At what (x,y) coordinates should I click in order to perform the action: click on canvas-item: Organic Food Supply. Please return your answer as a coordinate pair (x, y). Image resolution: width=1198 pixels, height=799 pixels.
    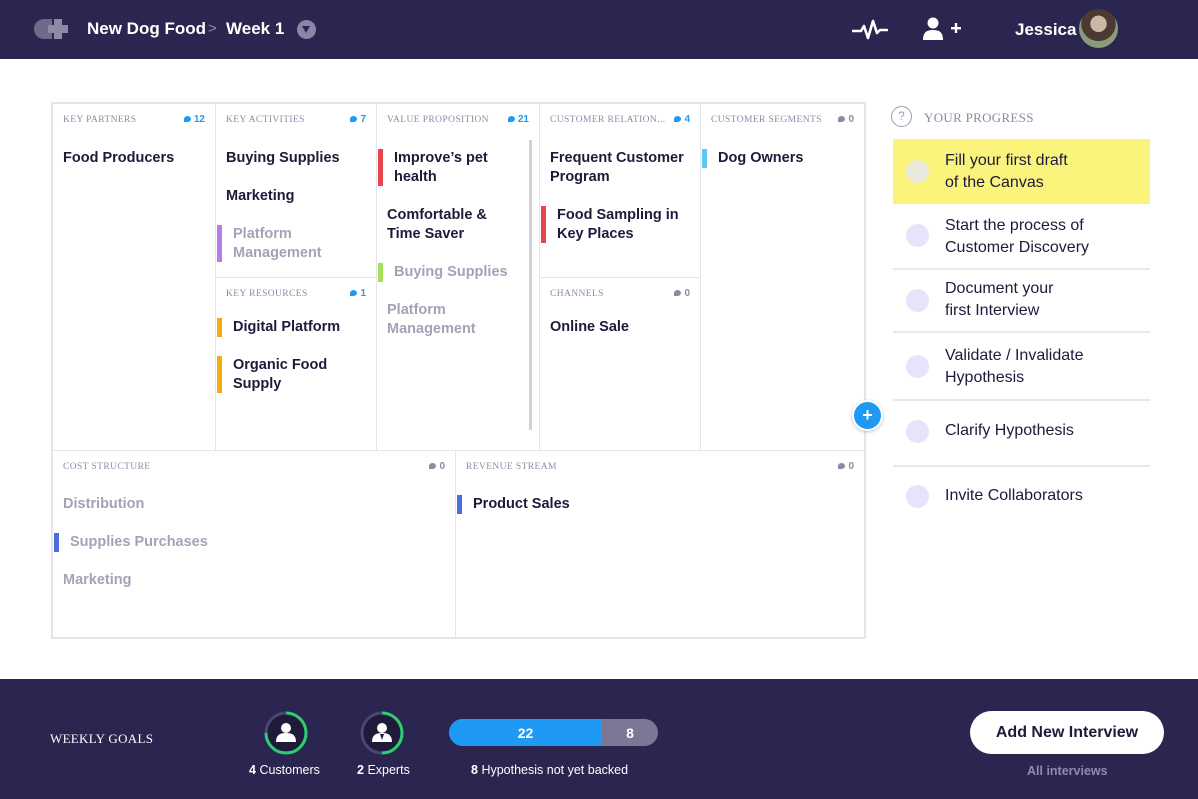
    Looking at the image, I should click on (288, 375).